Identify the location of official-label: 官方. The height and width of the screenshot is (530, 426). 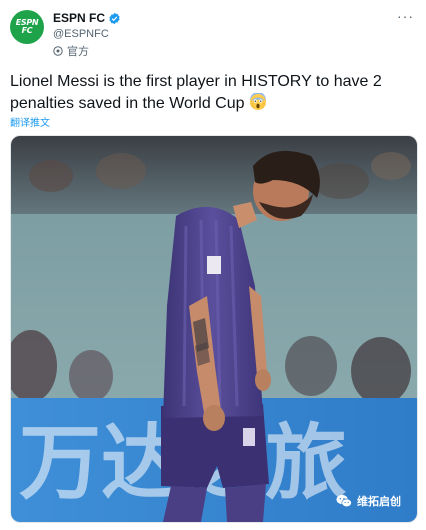
(87, 51).